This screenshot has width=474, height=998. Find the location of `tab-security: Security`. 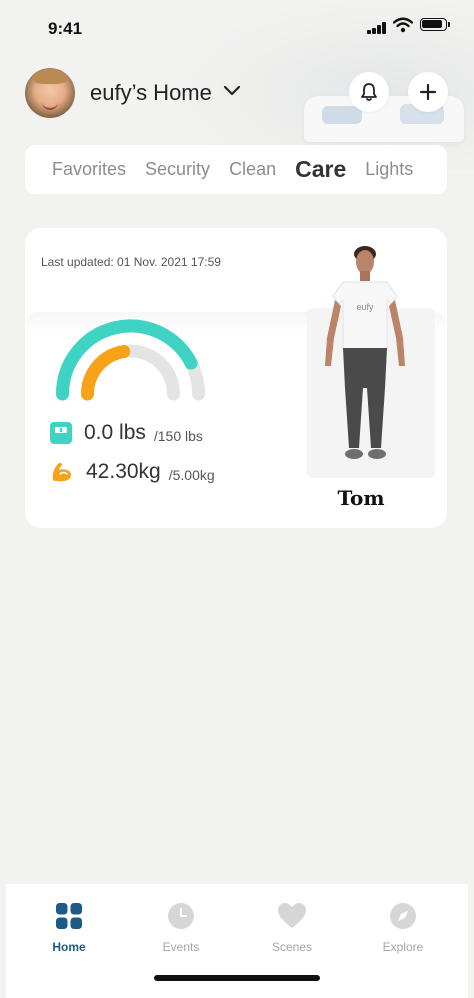

tab-security: Security is located at coordinates (177, 169).